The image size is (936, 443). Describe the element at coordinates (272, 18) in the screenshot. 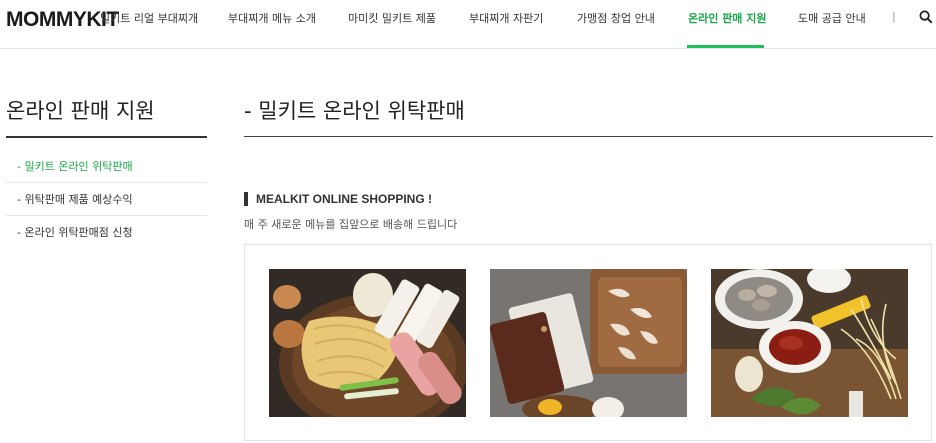

I see `nav-item-menu-intro: 부대찌개 메뉴 소개` at that location.